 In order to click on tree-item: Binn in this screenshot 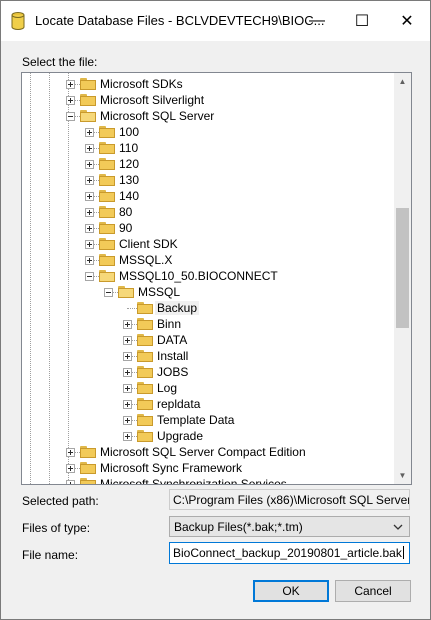, I will do `click(208, 324)`.